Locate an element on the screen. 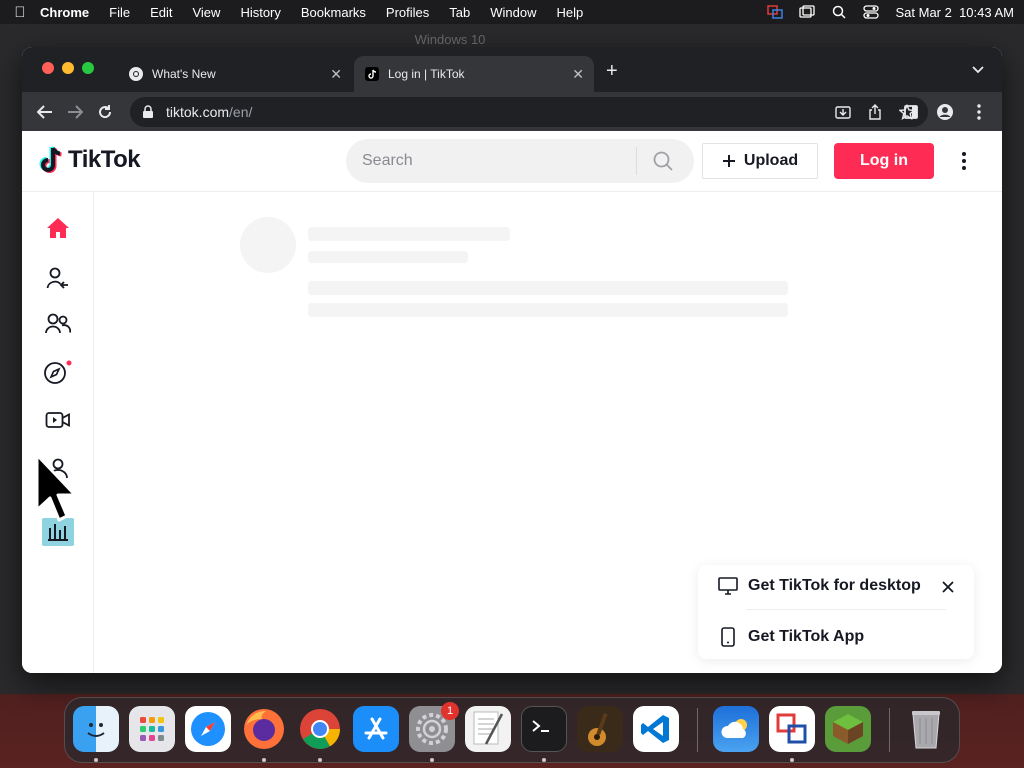 The height and width of the screenshot is (768, 1024). phone-icon is located at coordinates (728, 637).